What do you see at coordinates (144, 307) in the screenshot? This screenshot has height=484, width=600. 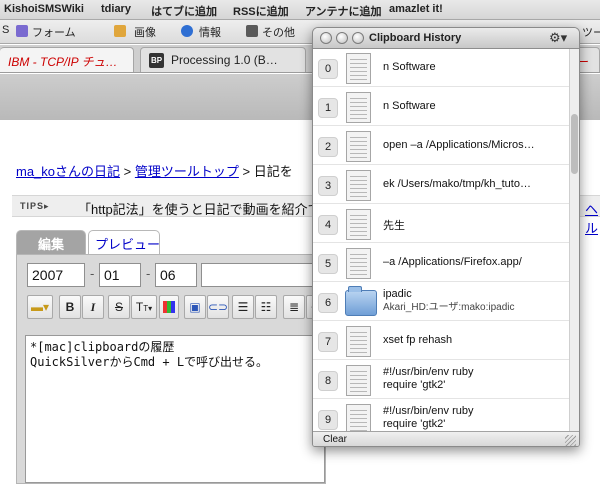 I see `font-size-button: TT▾` at bounding box center [144, 307].